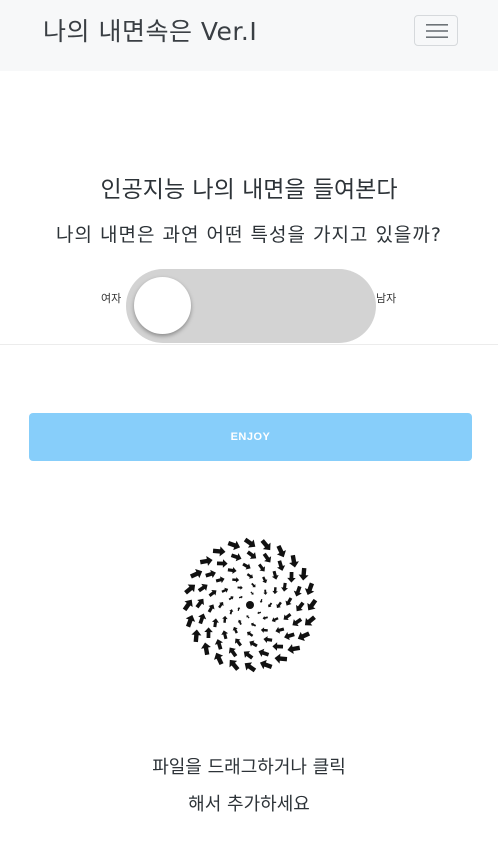 This screenshot has width=498, height=846. I want to click on upload-instruction-line1: 파일을 드래그하거나 클릭, so click(249, 768).